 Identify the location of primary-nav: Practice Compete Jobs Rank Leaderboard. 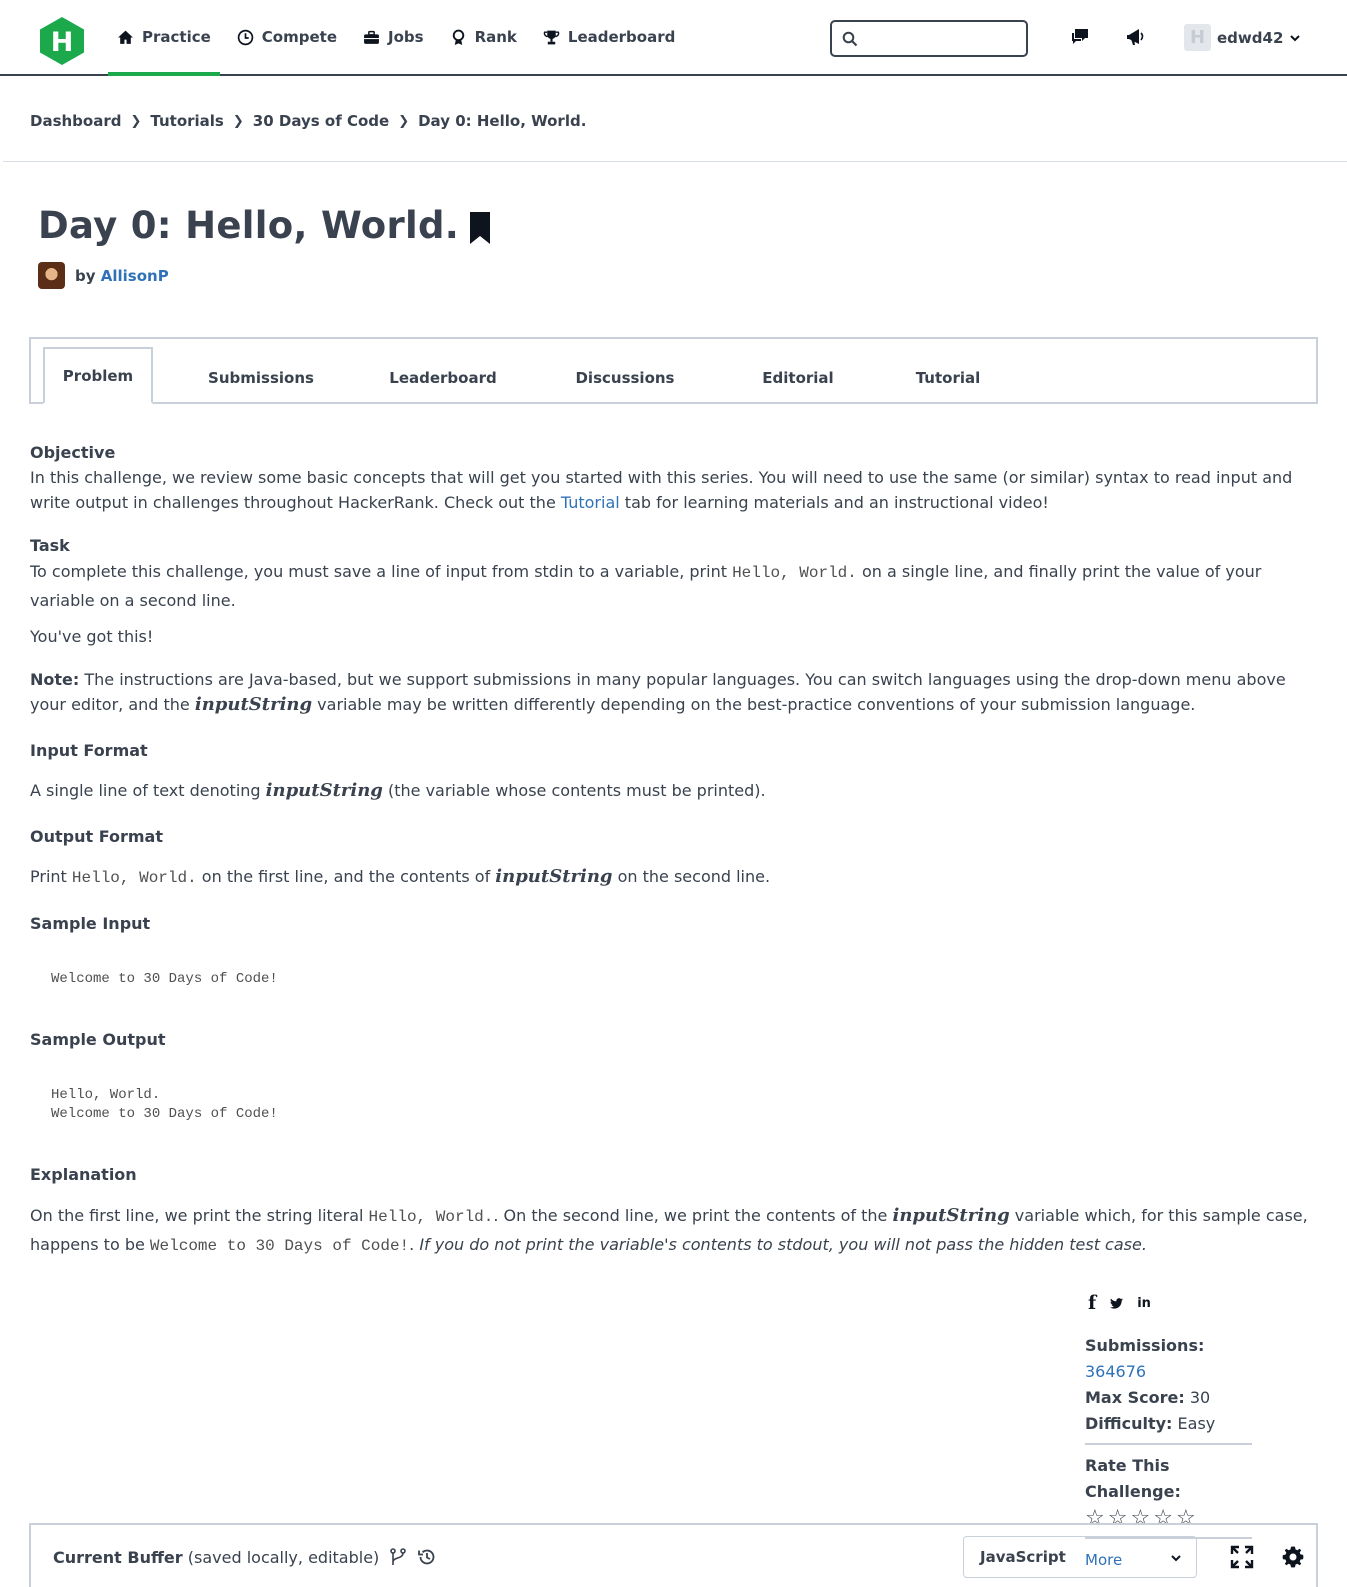
(400, 38).